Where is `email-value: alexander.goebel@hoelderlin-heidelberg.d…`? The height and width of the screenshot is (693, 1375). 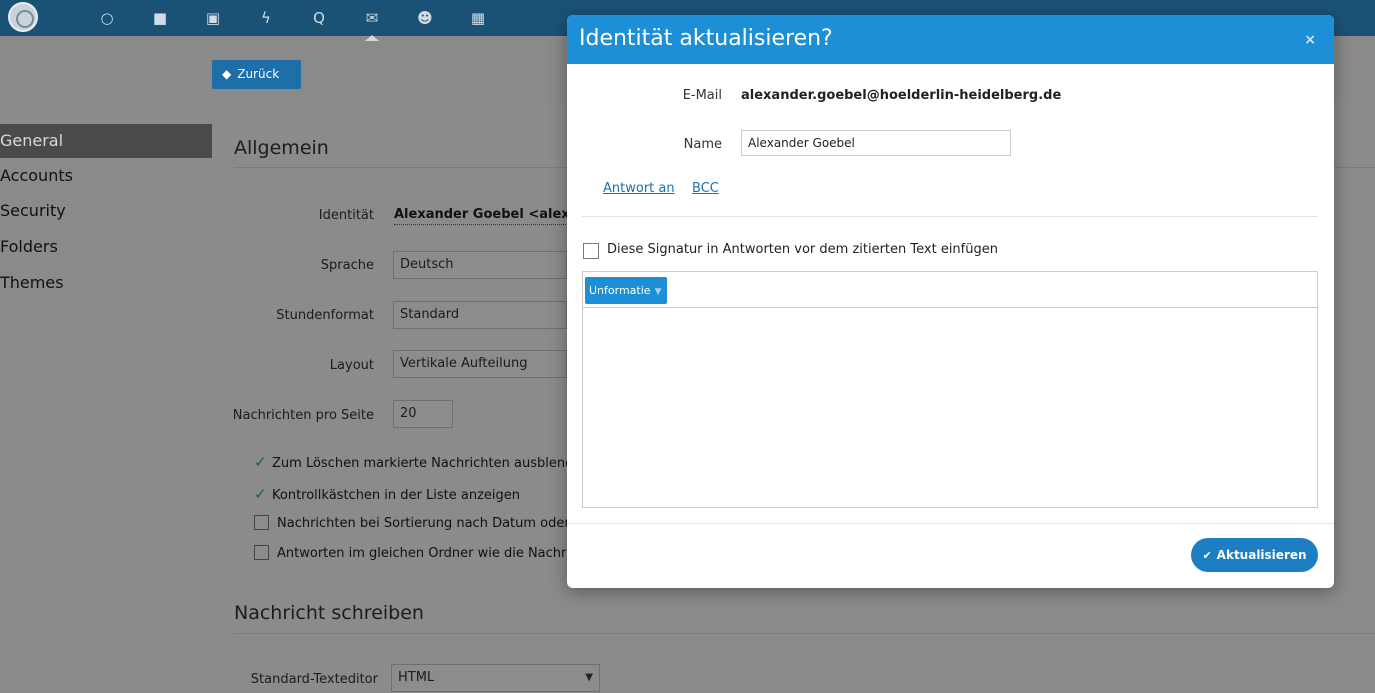 email-value: alexander.goebel@hoelderlin-heidelberg.d… is located at coordinates (901, 95).